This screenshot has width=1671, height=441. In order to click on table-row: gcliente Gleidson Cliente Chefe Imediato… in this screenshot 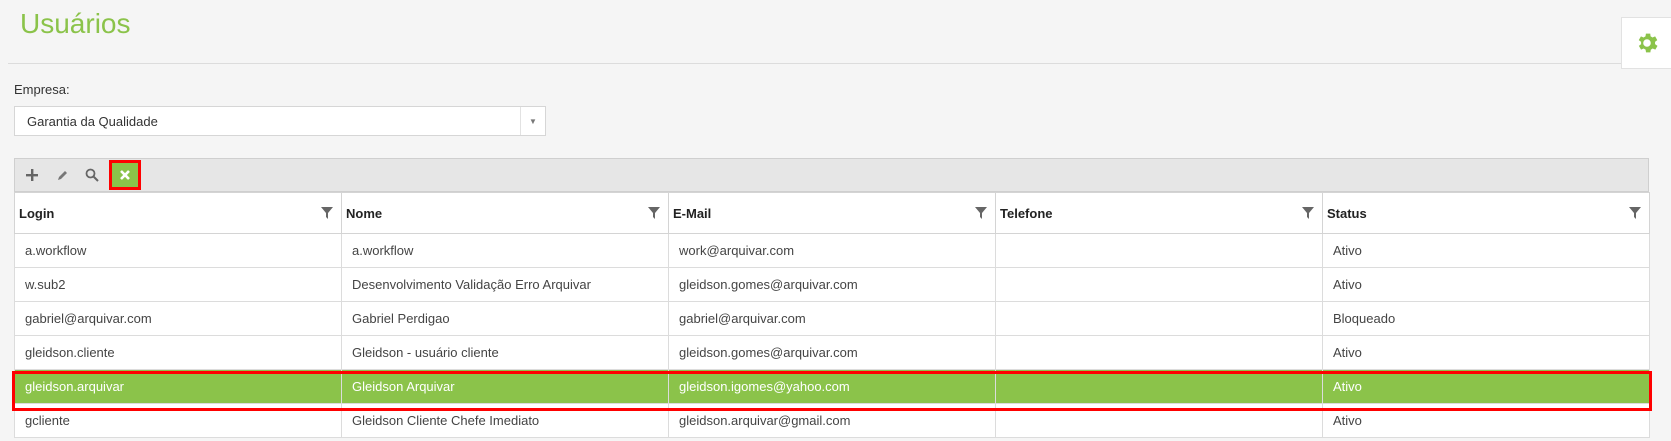, I will do `click(832, 420)`.